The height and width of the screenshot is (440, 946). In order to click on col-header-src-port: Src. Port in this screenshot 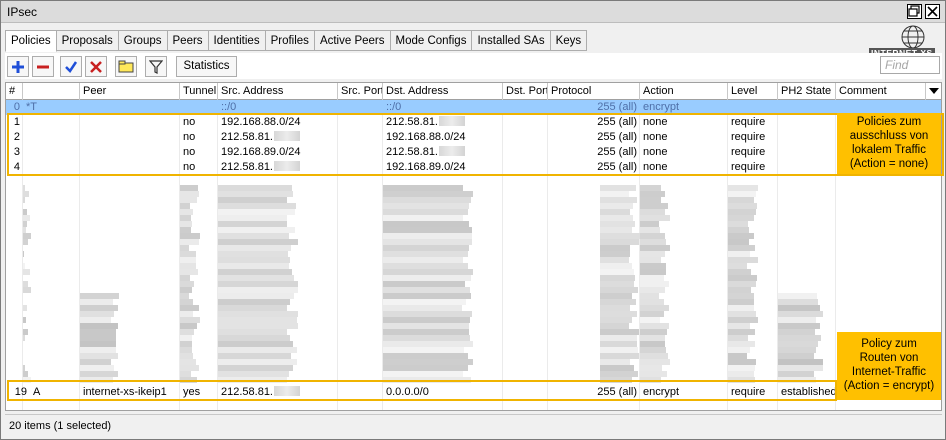, I will do `click(360, 91)`.